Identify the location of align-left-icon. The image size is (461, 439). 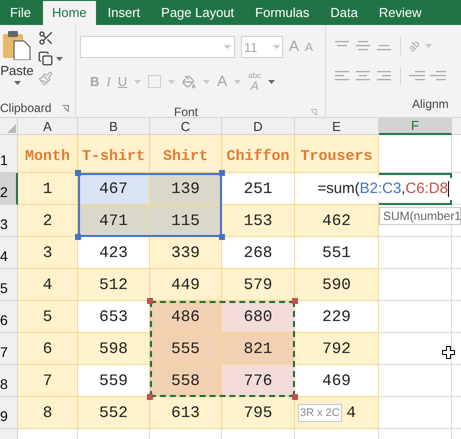
(342, 76).